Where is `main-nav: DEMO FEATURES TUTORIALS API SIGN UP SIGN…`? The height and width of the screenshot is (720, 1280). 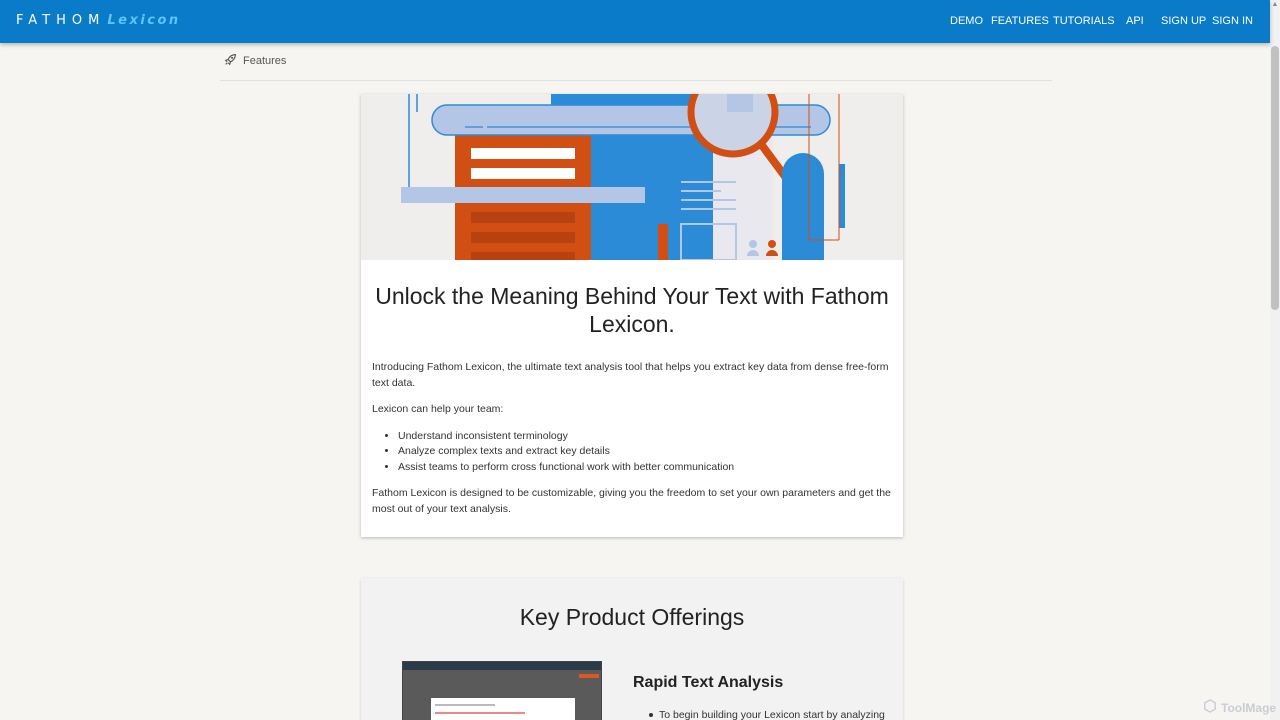
main-nav: DEMO FEATURES TUTORIALS API SIGN UP SIGN… is located at coordinates (635, 22).